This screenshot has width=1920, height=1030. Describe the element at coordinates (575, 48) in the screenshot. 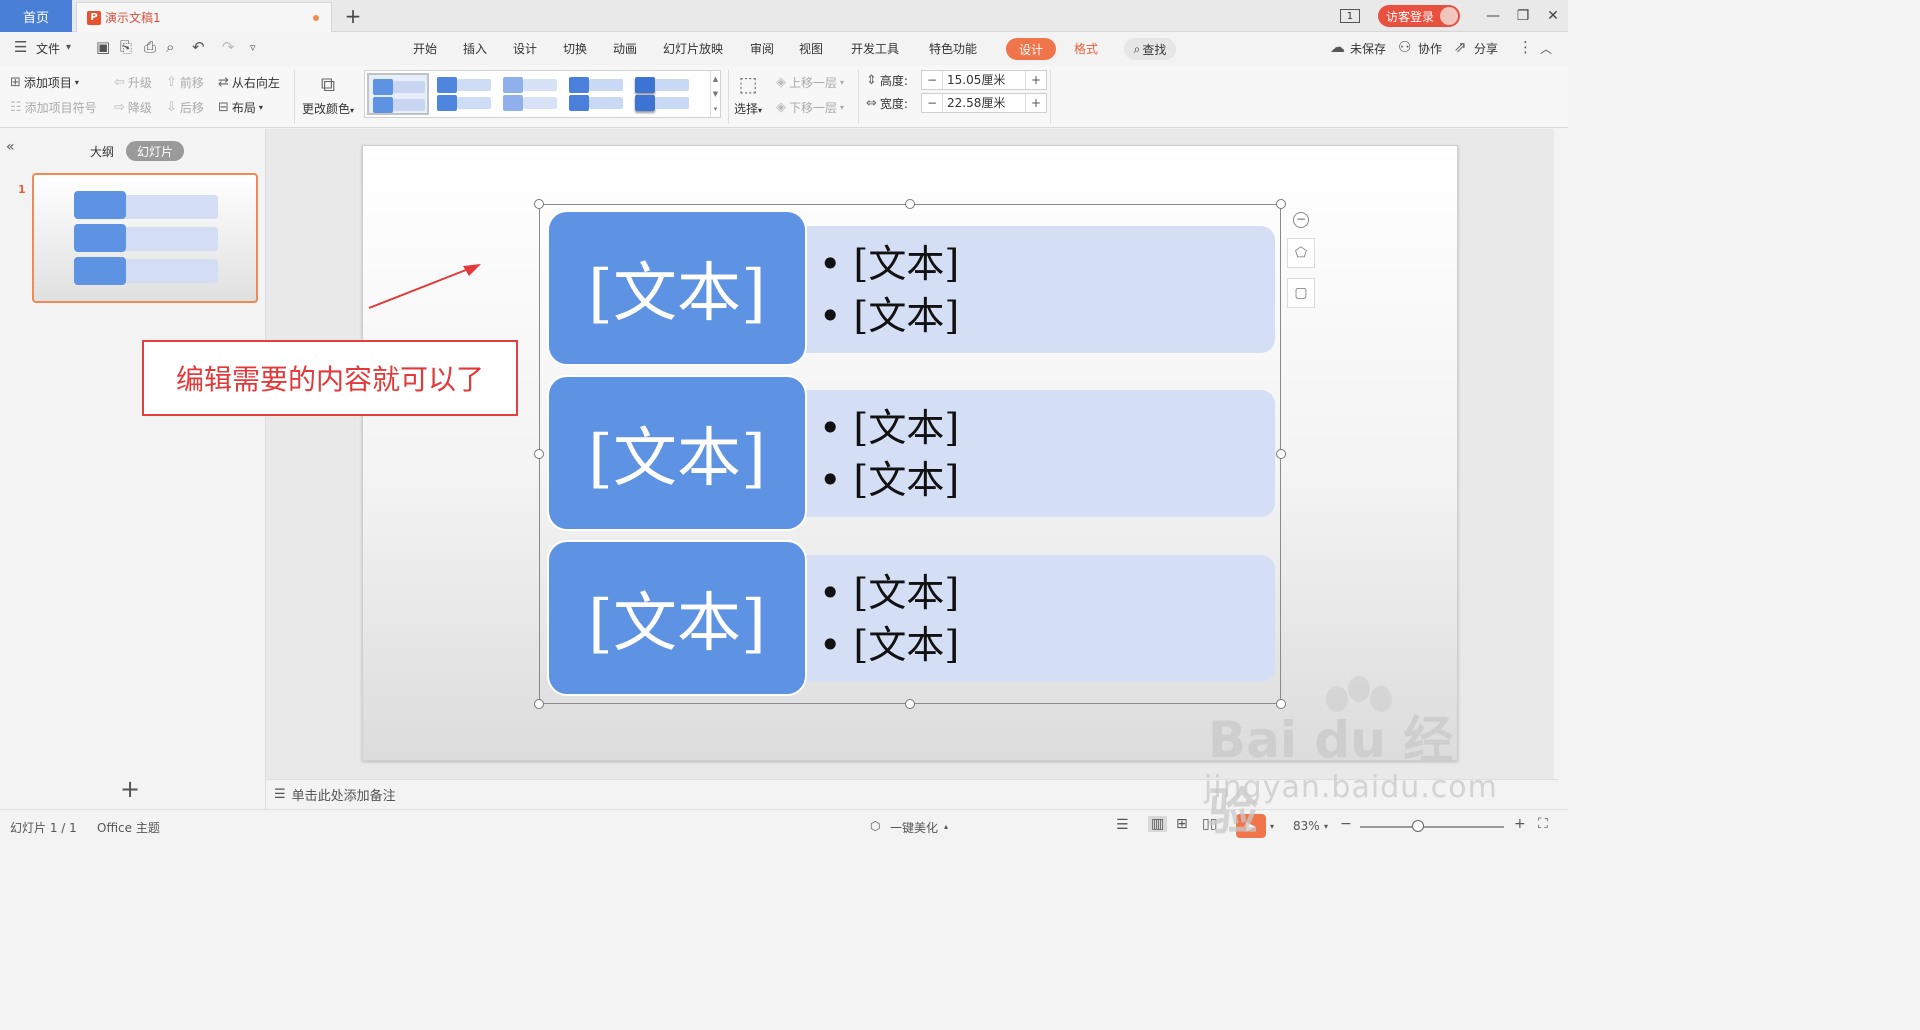

I see `tab-transition: 切换` at that location.